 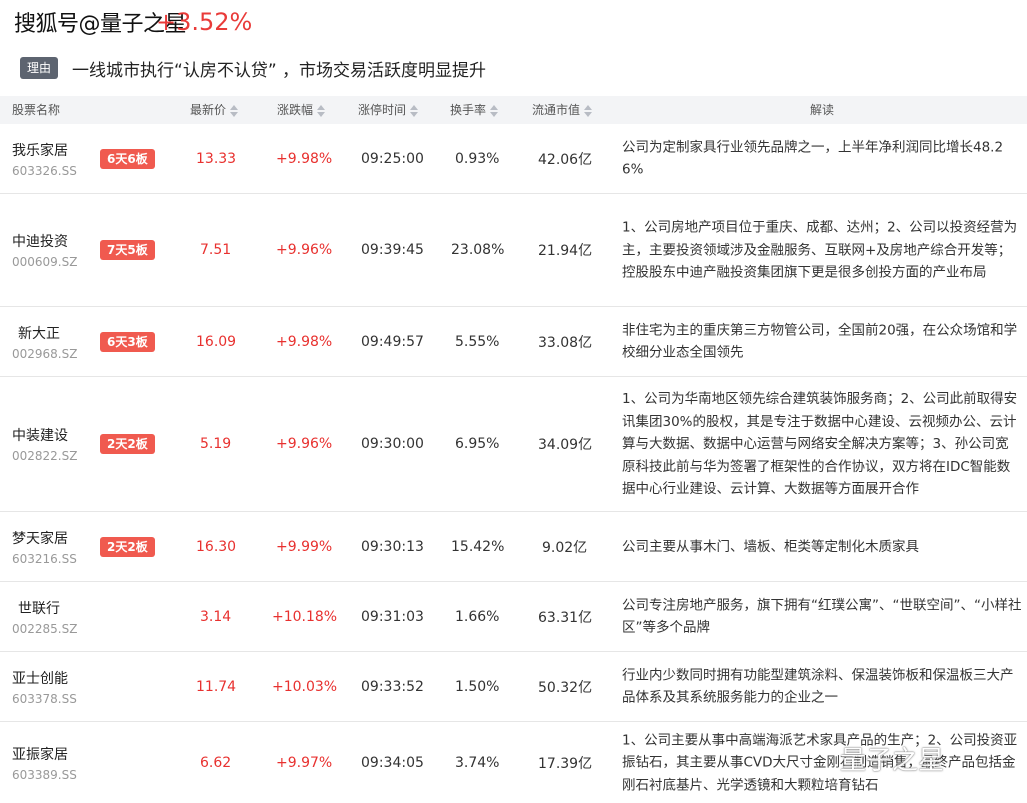 I want to click on header-change-label: 涨跌幅, so click(x=295, y=110).